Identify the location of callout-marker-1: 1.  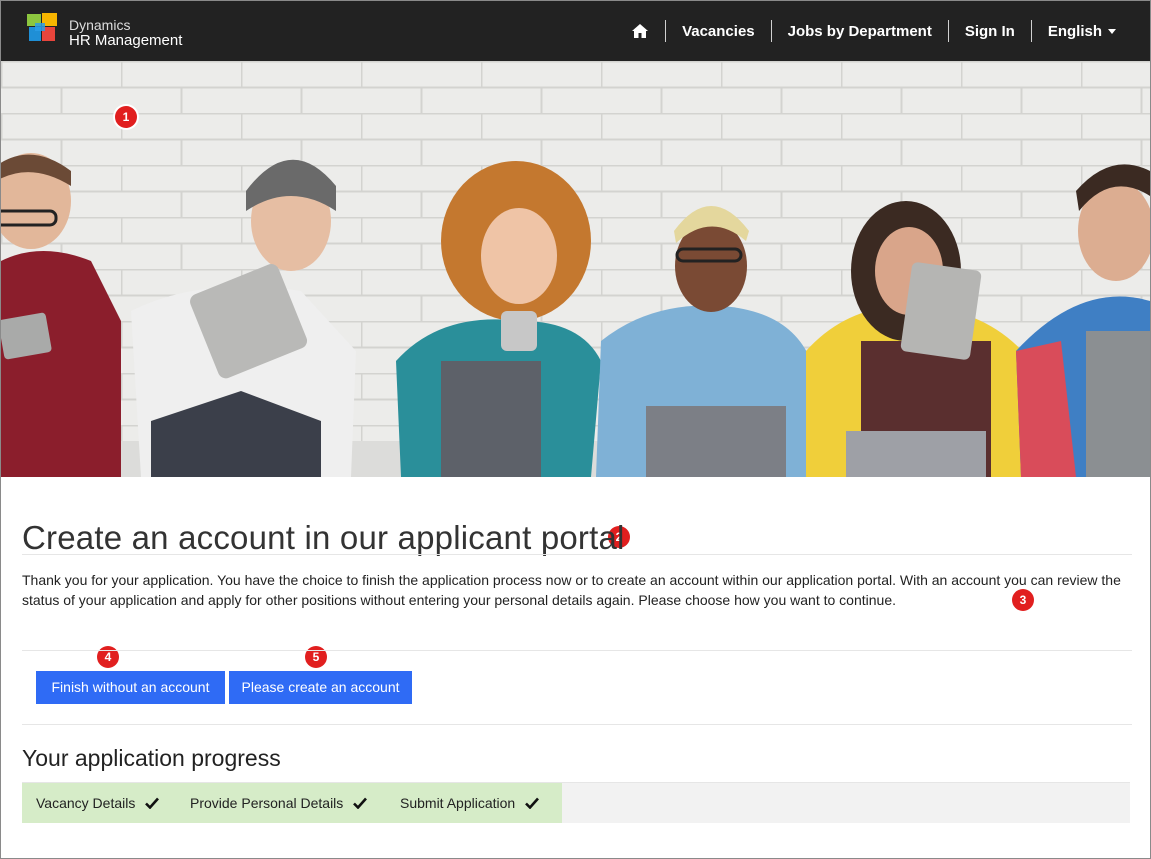
(126, 117).